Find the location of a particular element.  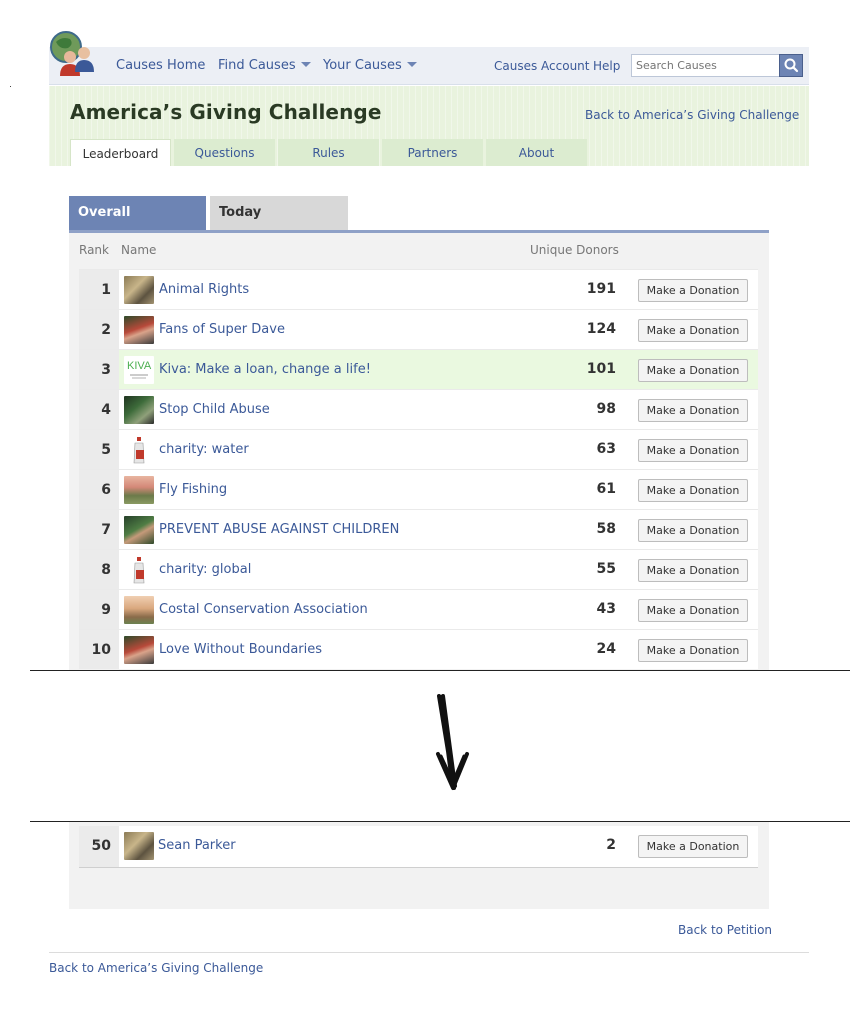

cause-name-link: charity: water is located at coordinates (204, 449).